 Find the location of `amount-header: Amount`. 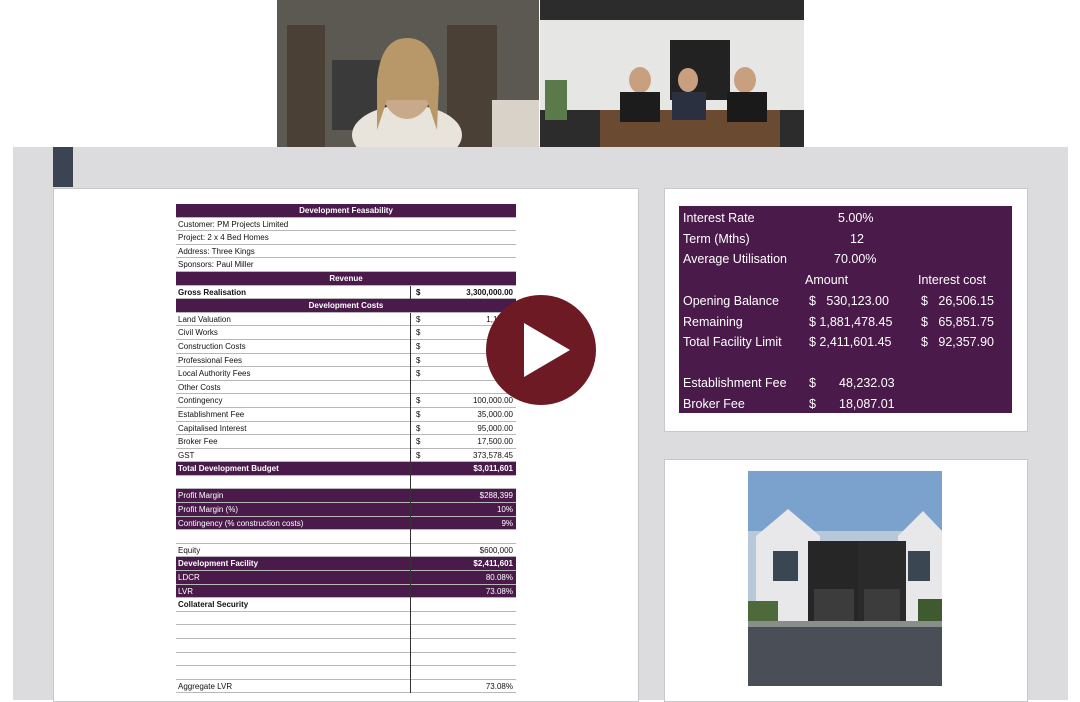

amount-header: Amount is located at coordinates (827, 280).